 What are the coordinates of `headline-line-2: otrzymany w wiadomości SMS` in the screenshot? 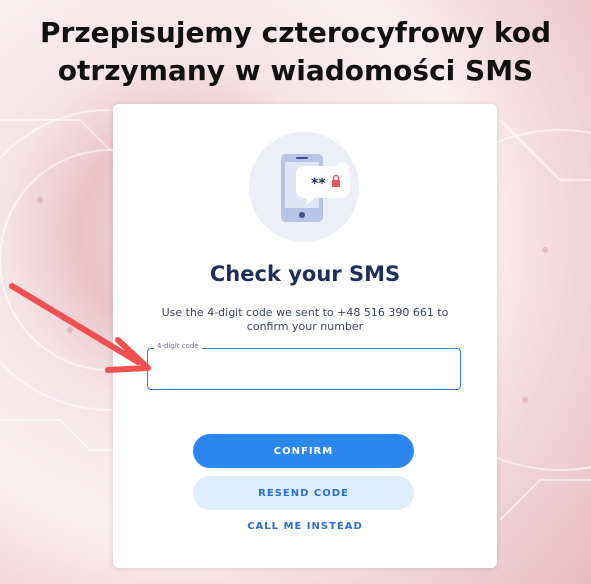 It's located at (295, 70).